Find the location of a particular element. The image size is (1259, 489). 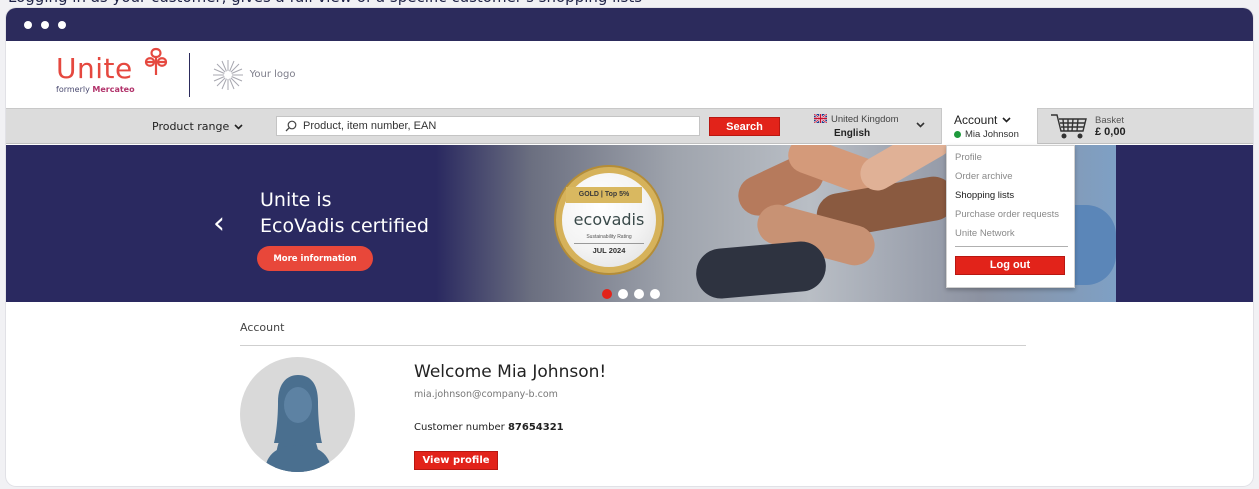

sunburst-icon is located at coordinates (227, 74).